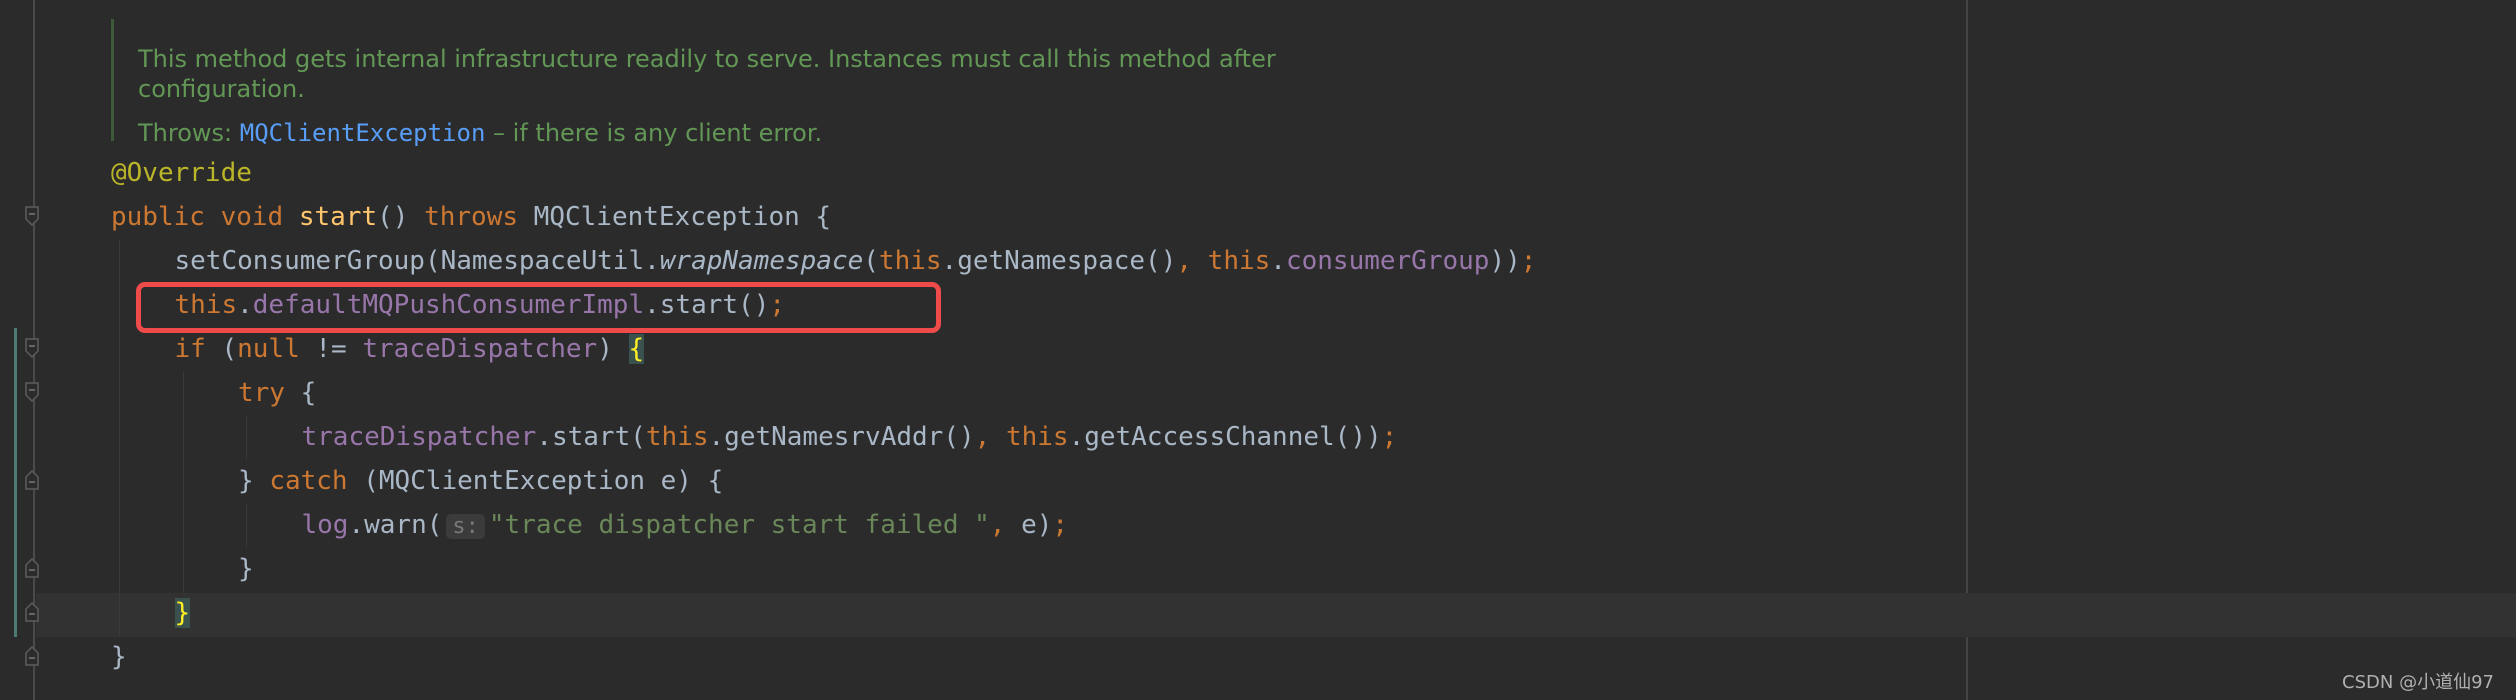 The width and height of the screenshot is (2516, 700). Describe the element at coordinates (591, 437) in the screenshot. I see `code-token: .start(` at that location.